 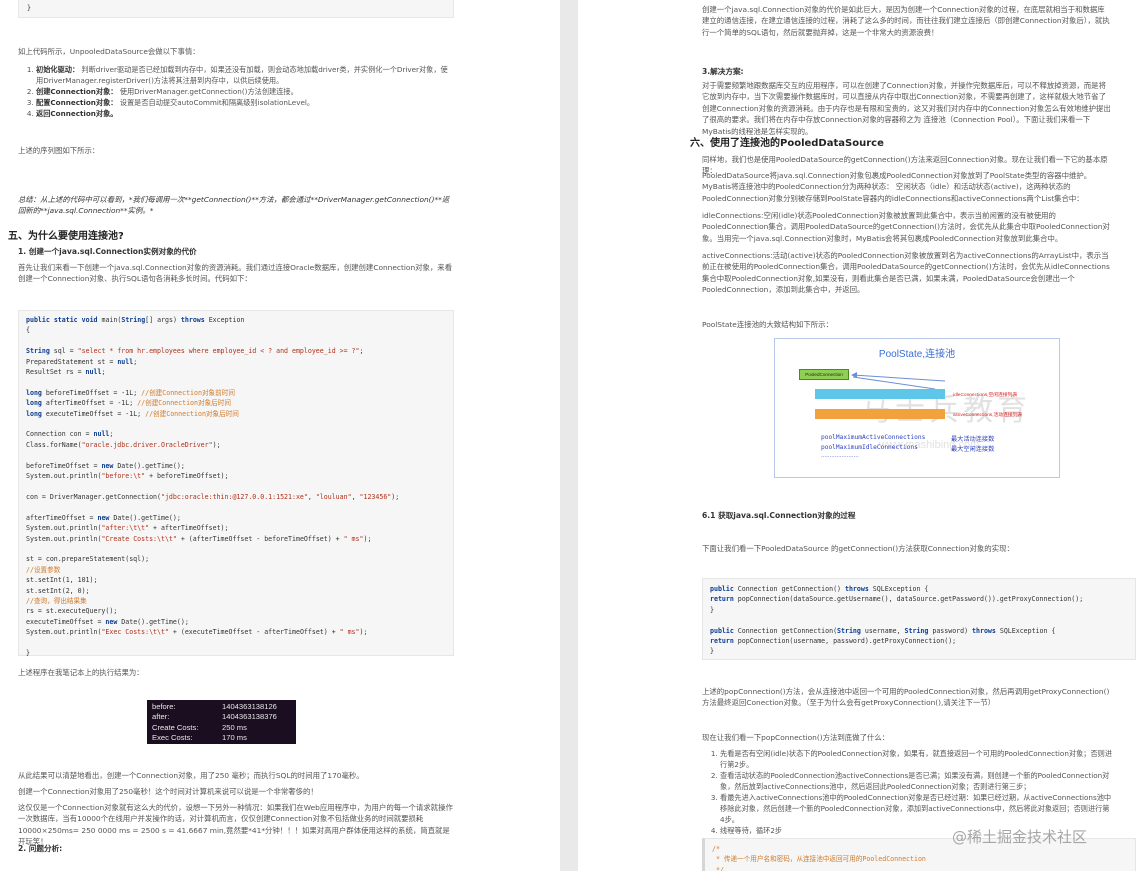 I want to click on code-line: st.setInt(2, 0);, so click(x=58, y=590).